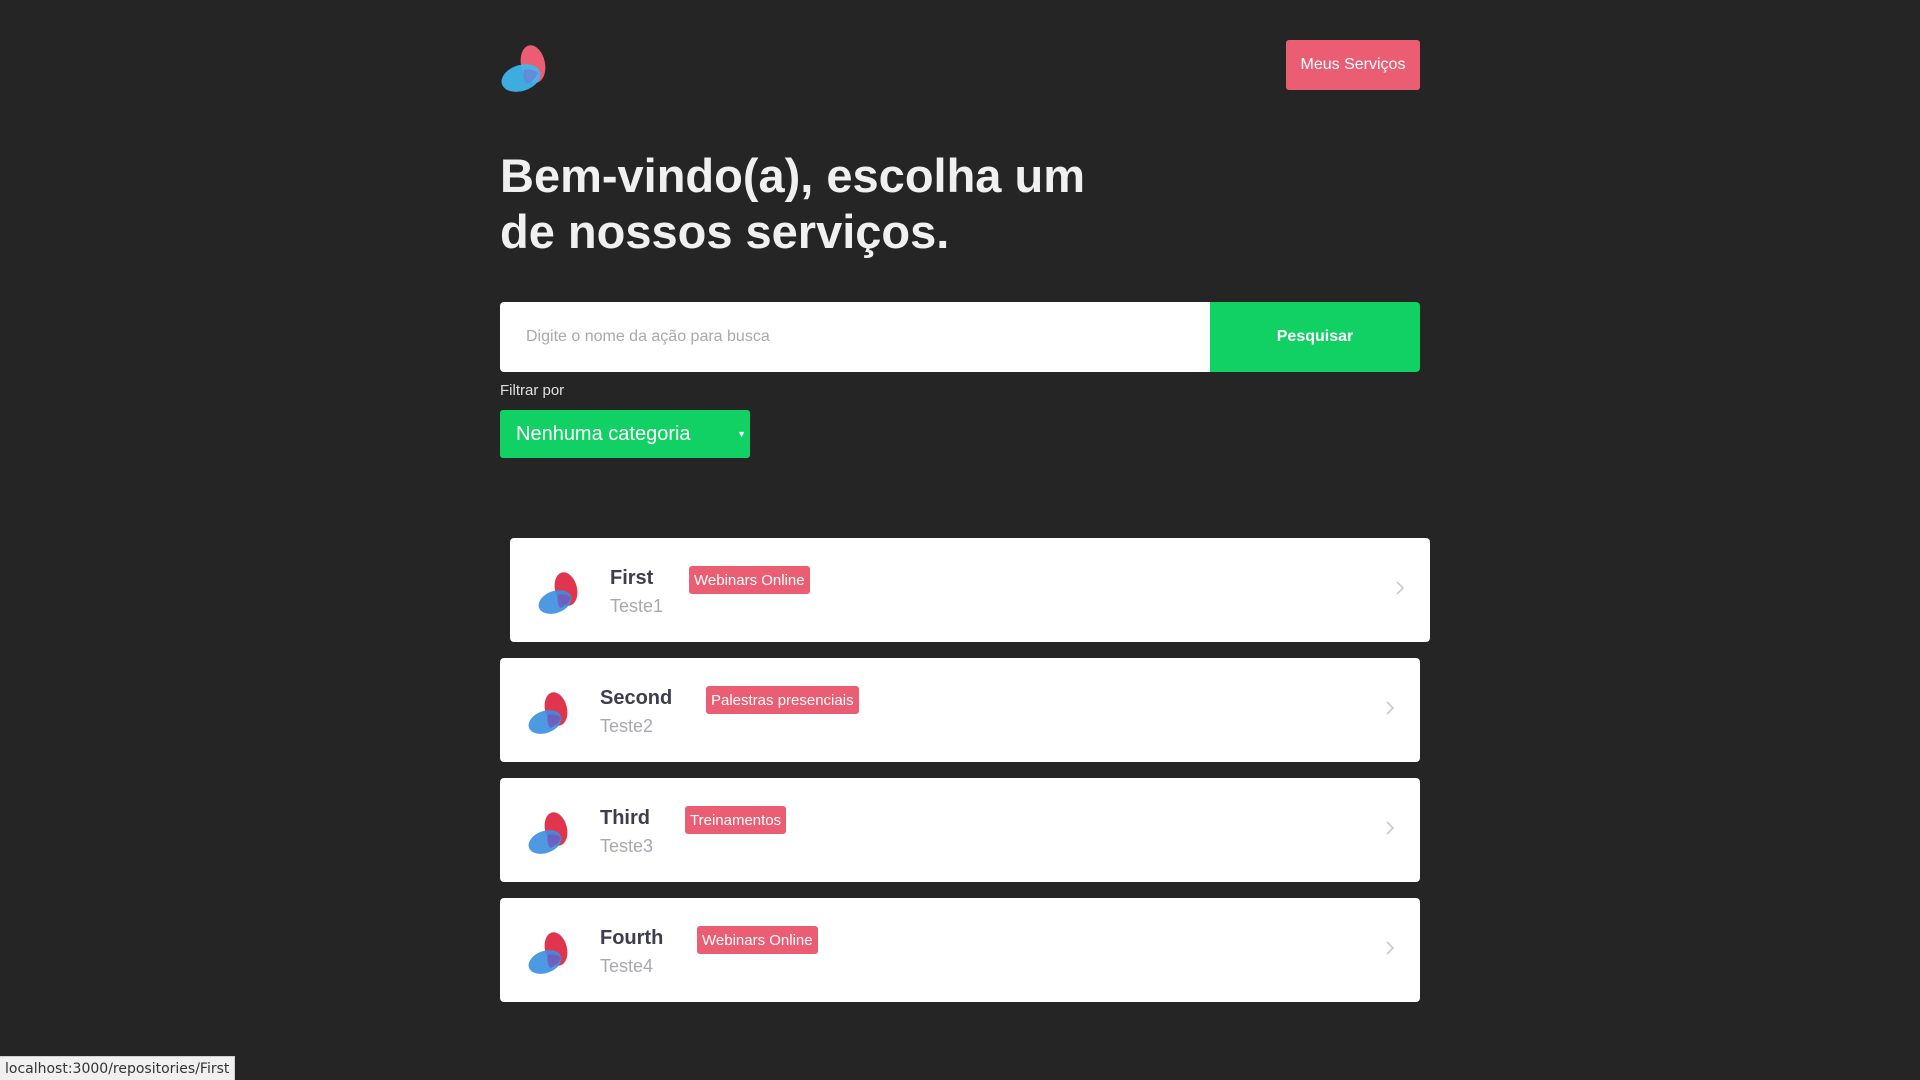  I want to click on status-bar-url: localhost:3000/repositories/First, so click(118, 1068).